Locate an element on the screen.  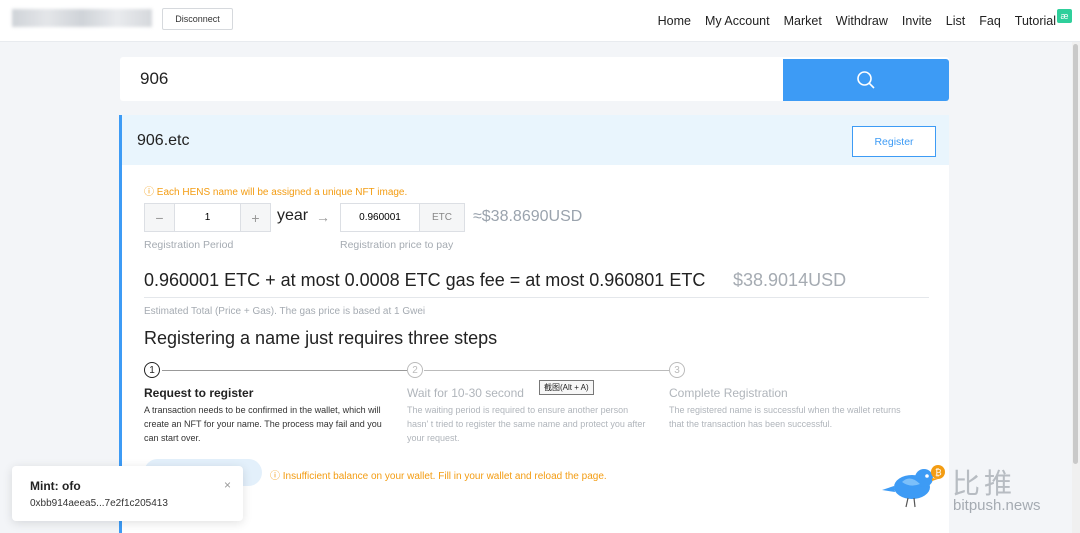
bird-logo-icon: ₿ is located at coordinates (913, 486).